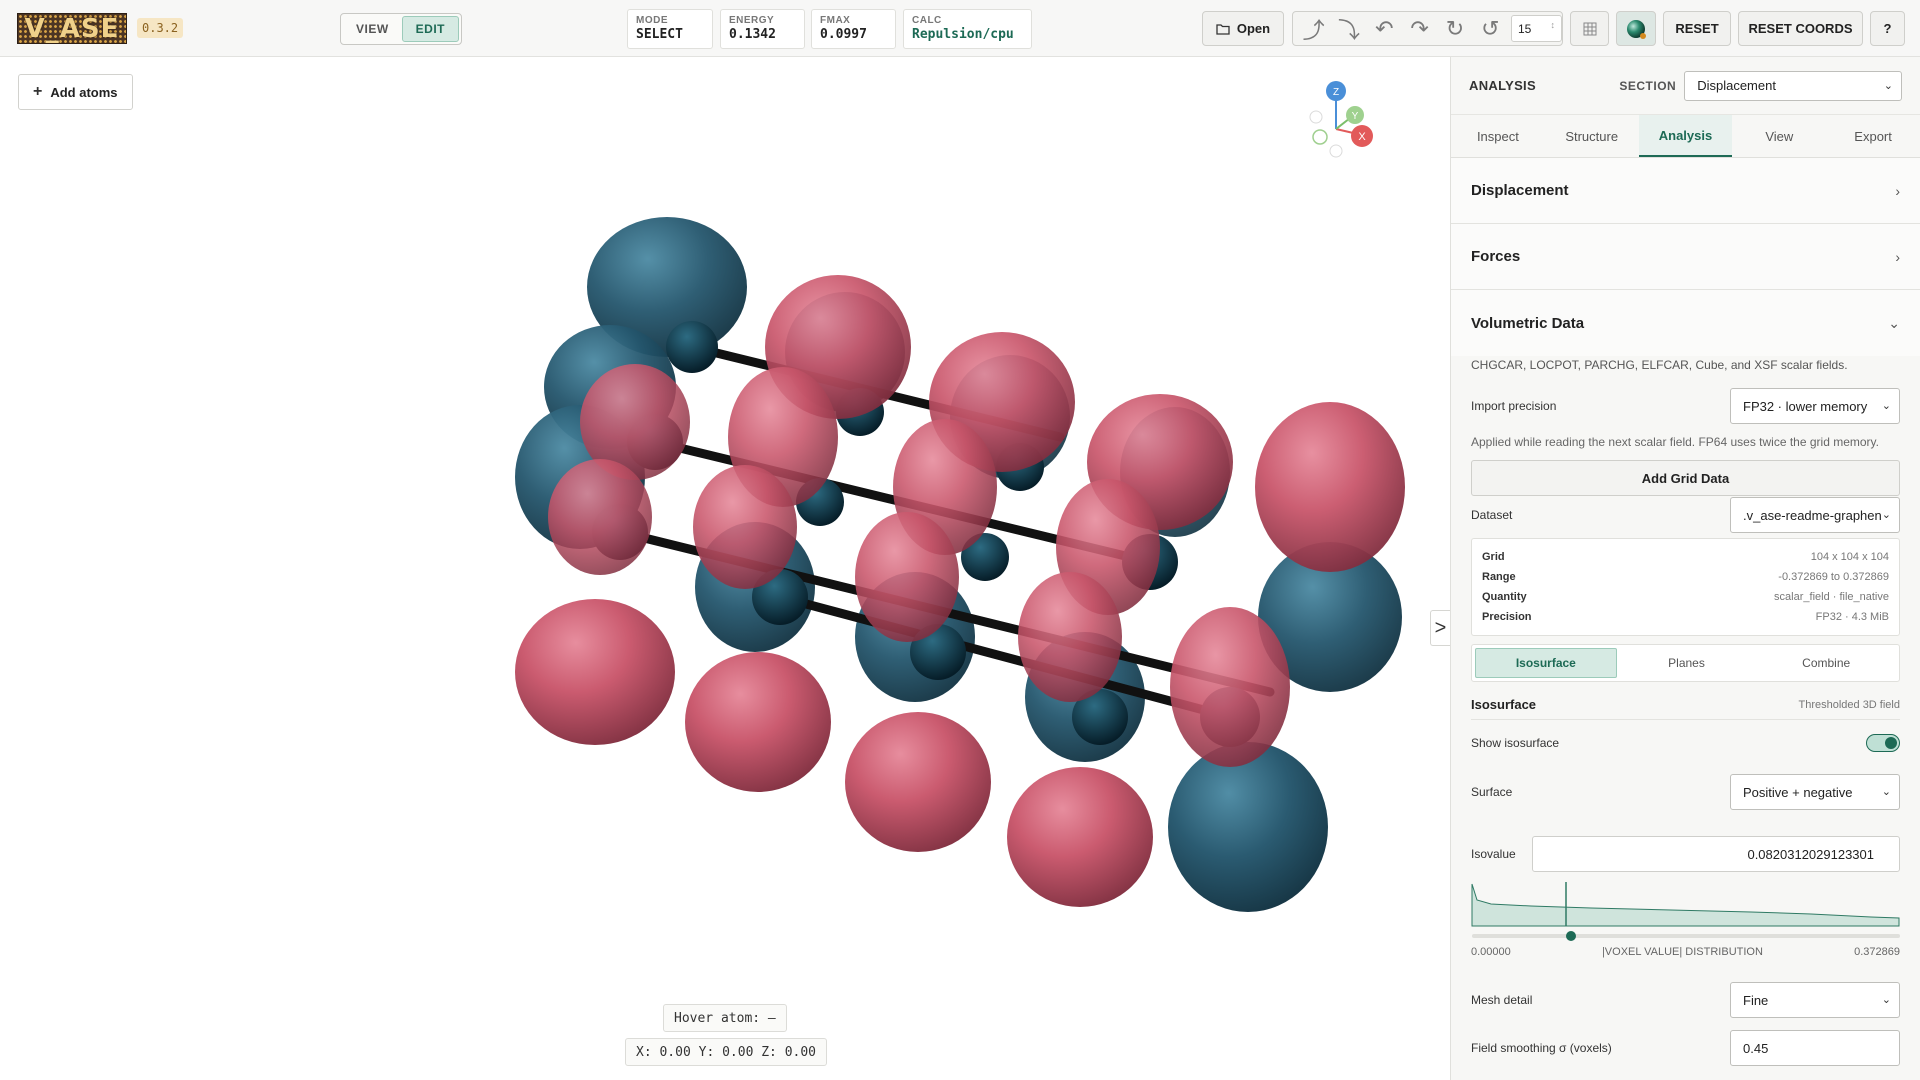  Describe the element at coordinates (1492, 792) in the screenshot. I see `surface-label: Surface` at that location.